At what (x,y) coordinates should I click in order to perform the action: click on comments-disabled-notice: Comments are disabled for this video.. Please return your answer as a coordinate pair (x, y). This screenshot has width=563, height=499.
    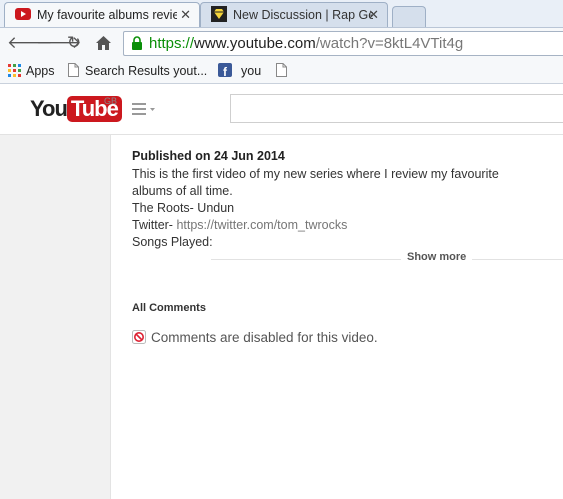
    Looking at the image, I should click on (255, 337).